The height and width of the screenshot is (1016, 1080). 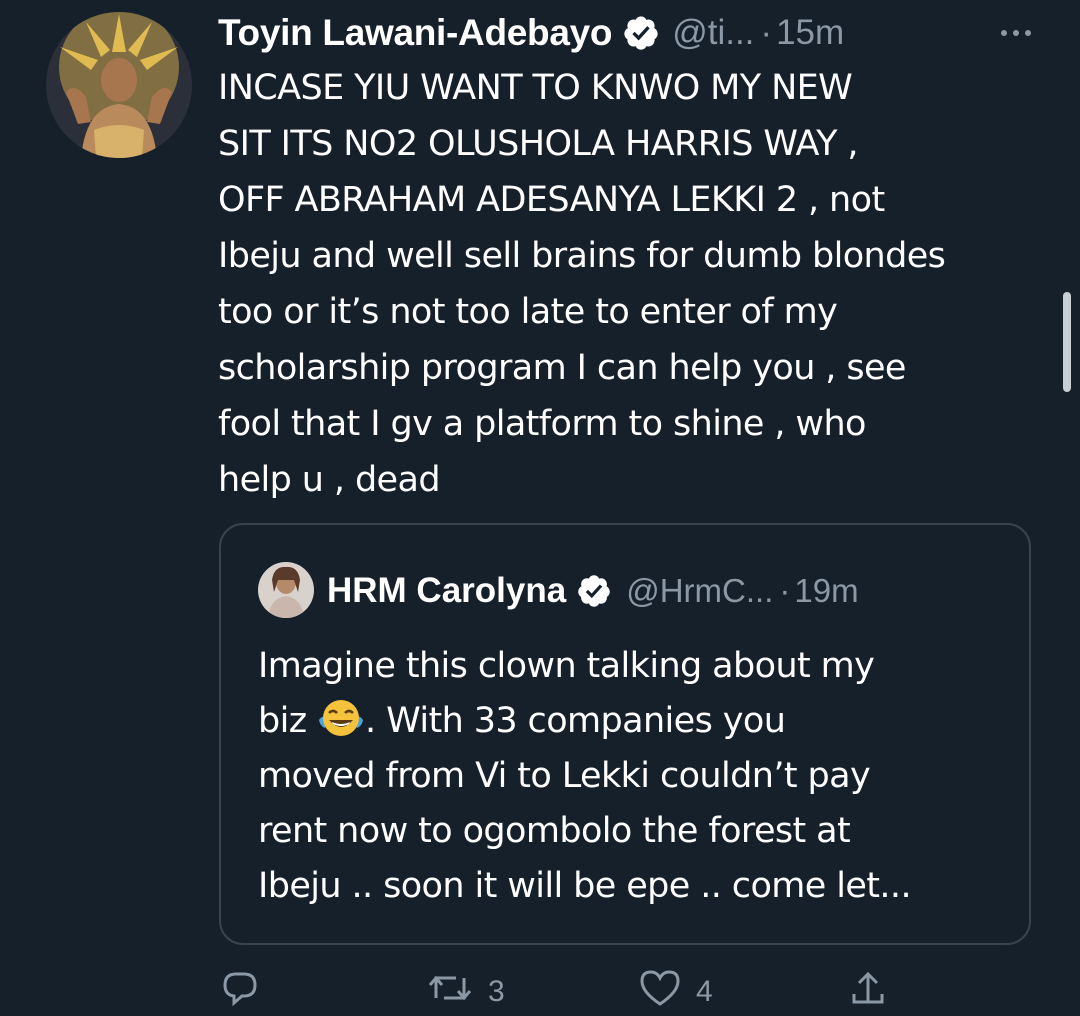 I want to click on quoted-tweet-header: HRM Carolyna @HrmC... · 19m, so click(x=593, y=591).